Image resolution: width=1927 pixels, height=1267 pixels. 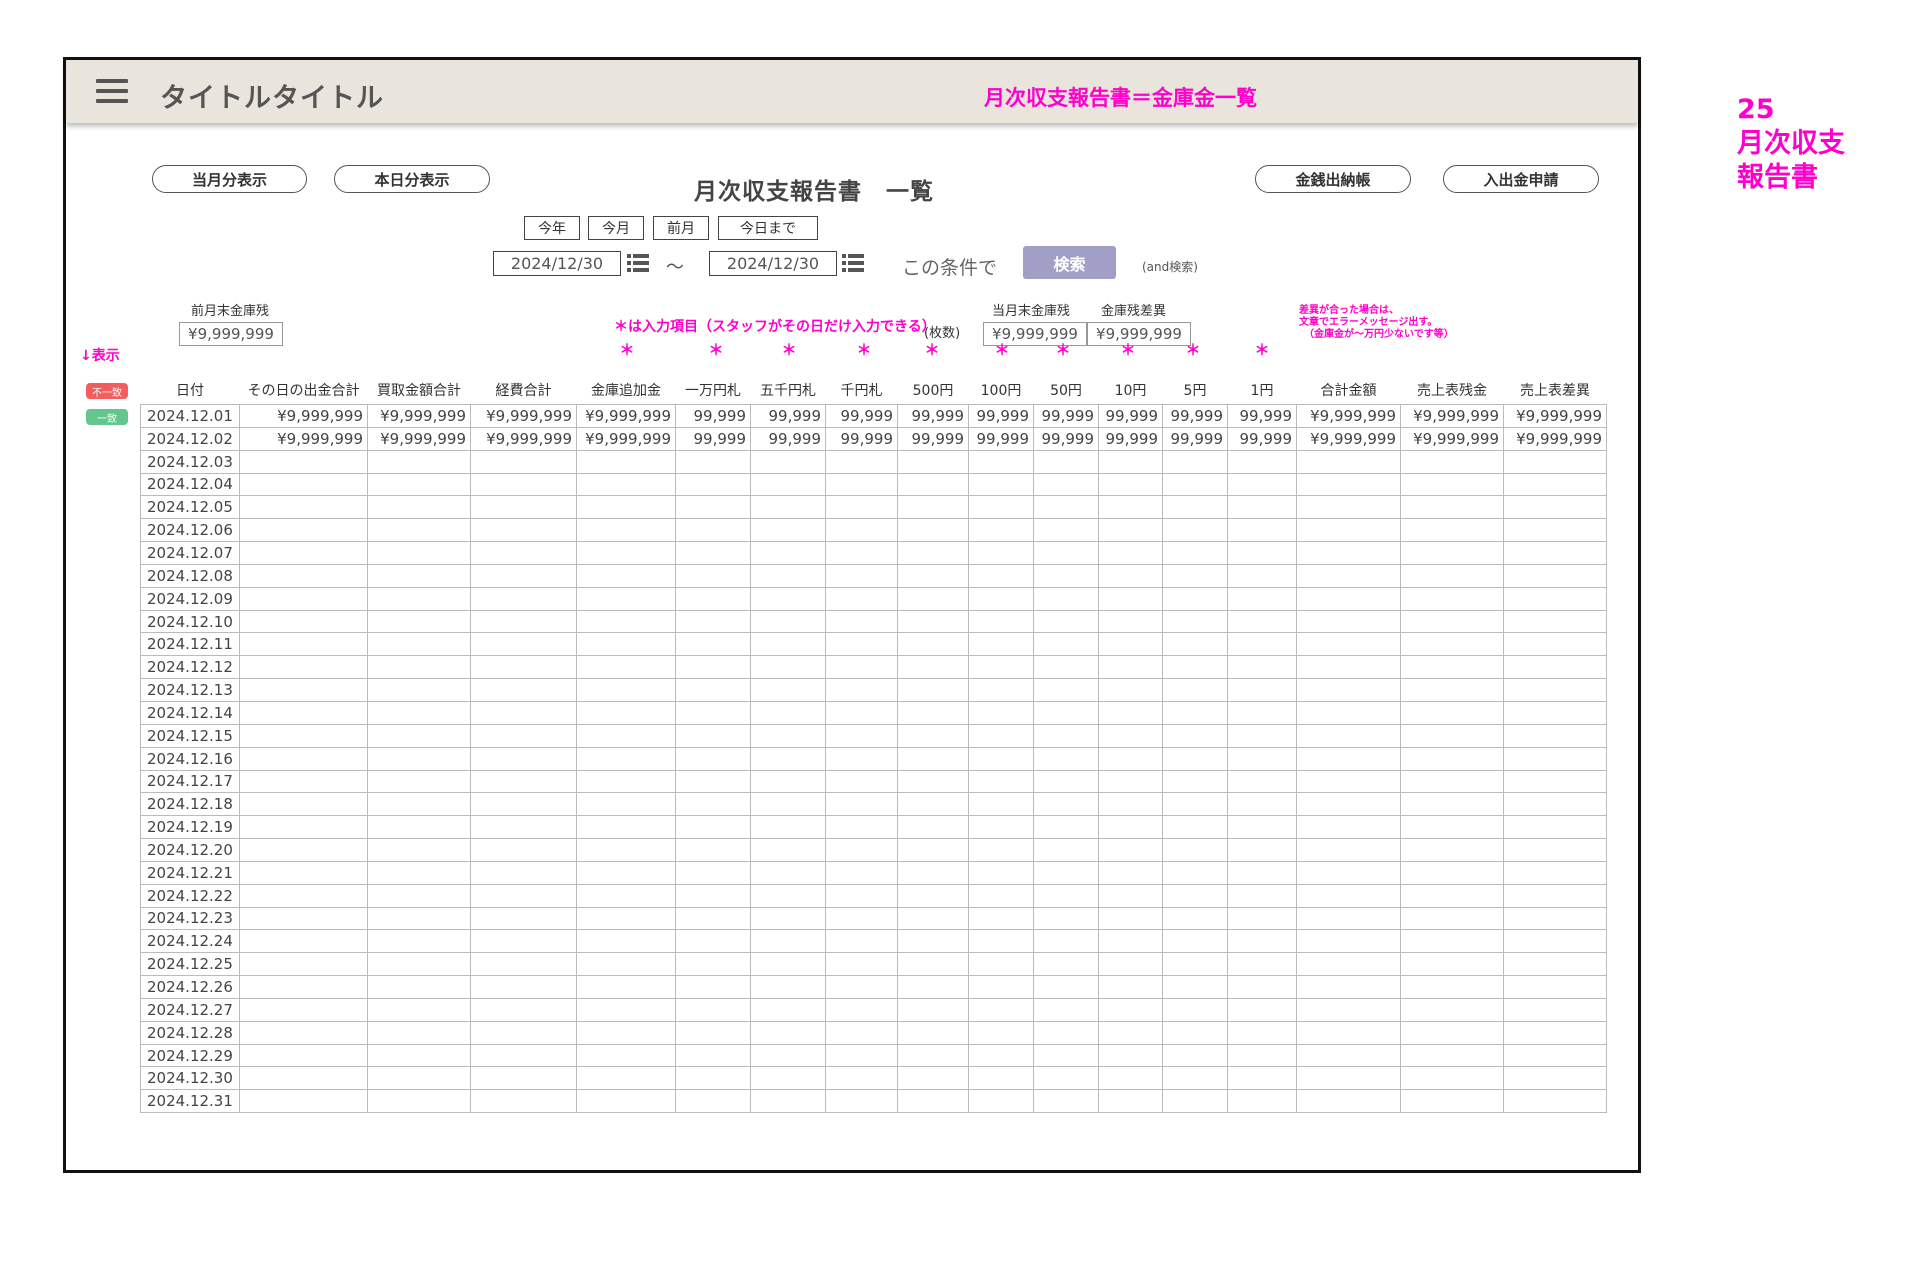 What do you see at coordinates (412, 179) in the screenshot?
I see `today-view-button: 本日分表示` at bounding box center [412, 179].